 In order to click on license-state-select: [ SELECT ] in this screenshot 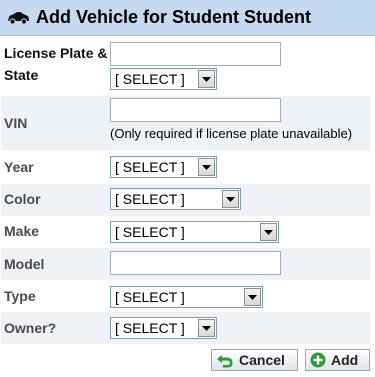, I will do `click(163, 79)`.